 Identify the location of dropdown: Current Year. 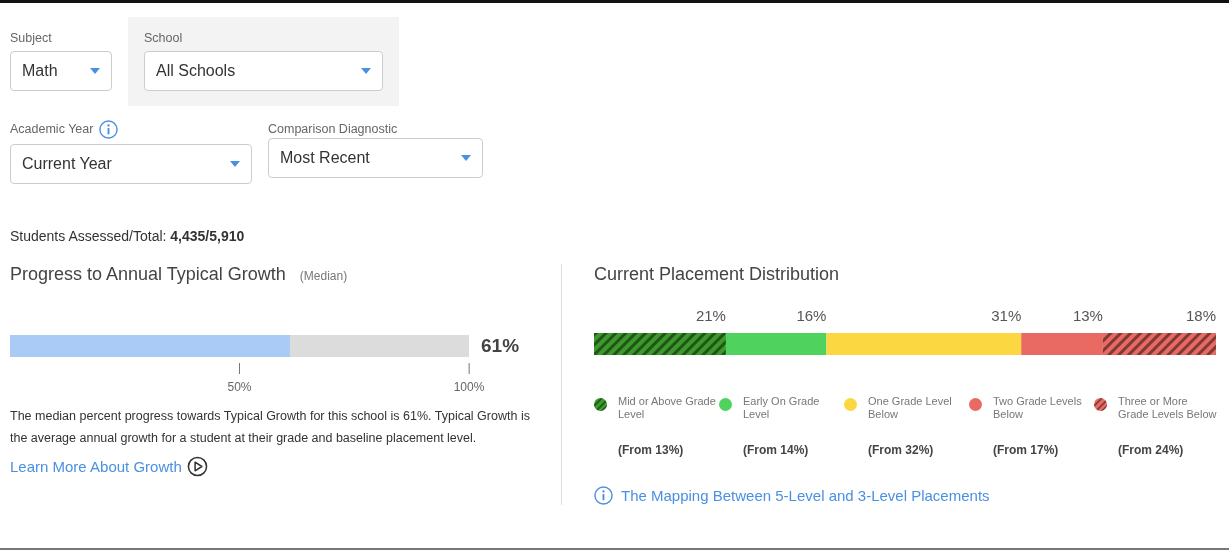
(131, 164).